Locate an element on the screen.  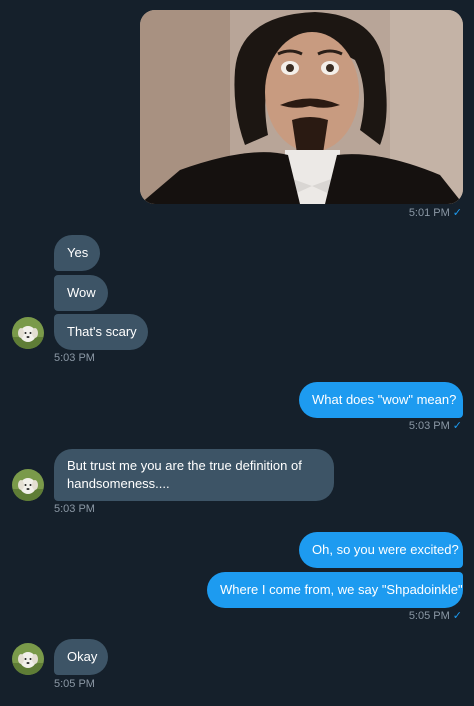
message-yes: Yes is located at coordinates (77, 253).